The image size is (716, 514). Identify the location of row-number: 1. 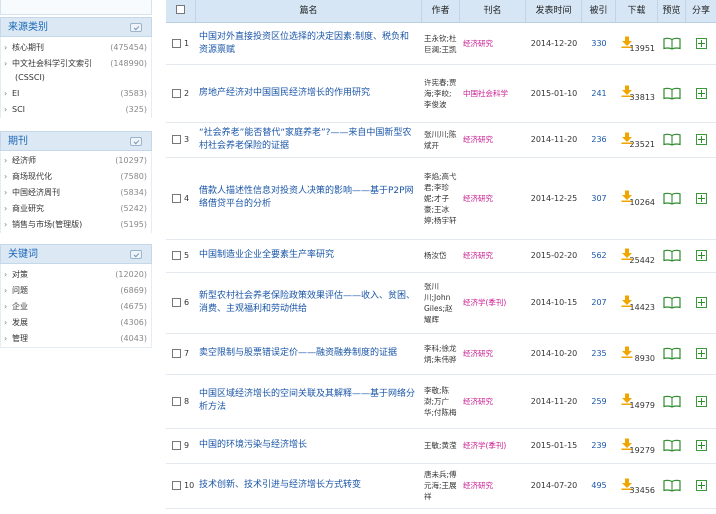
(187, 43).